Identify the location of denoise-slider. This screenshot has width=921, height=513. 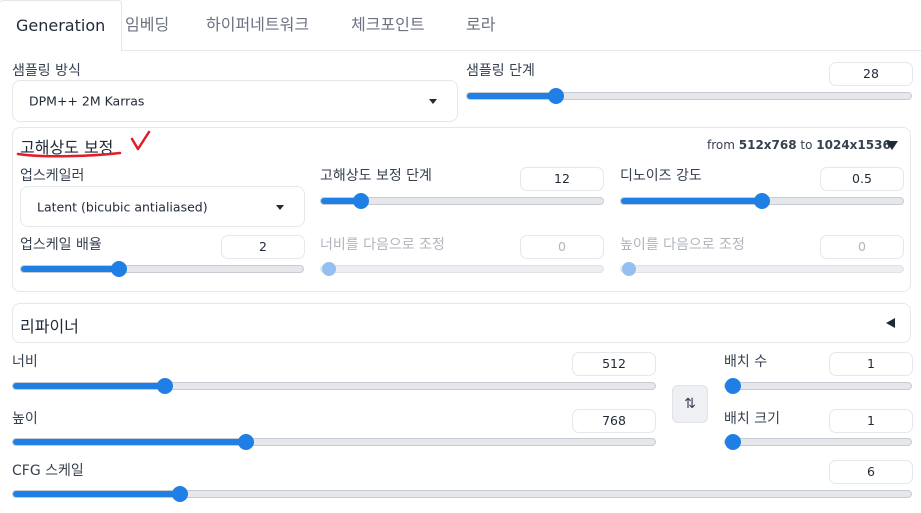
(762, 201).